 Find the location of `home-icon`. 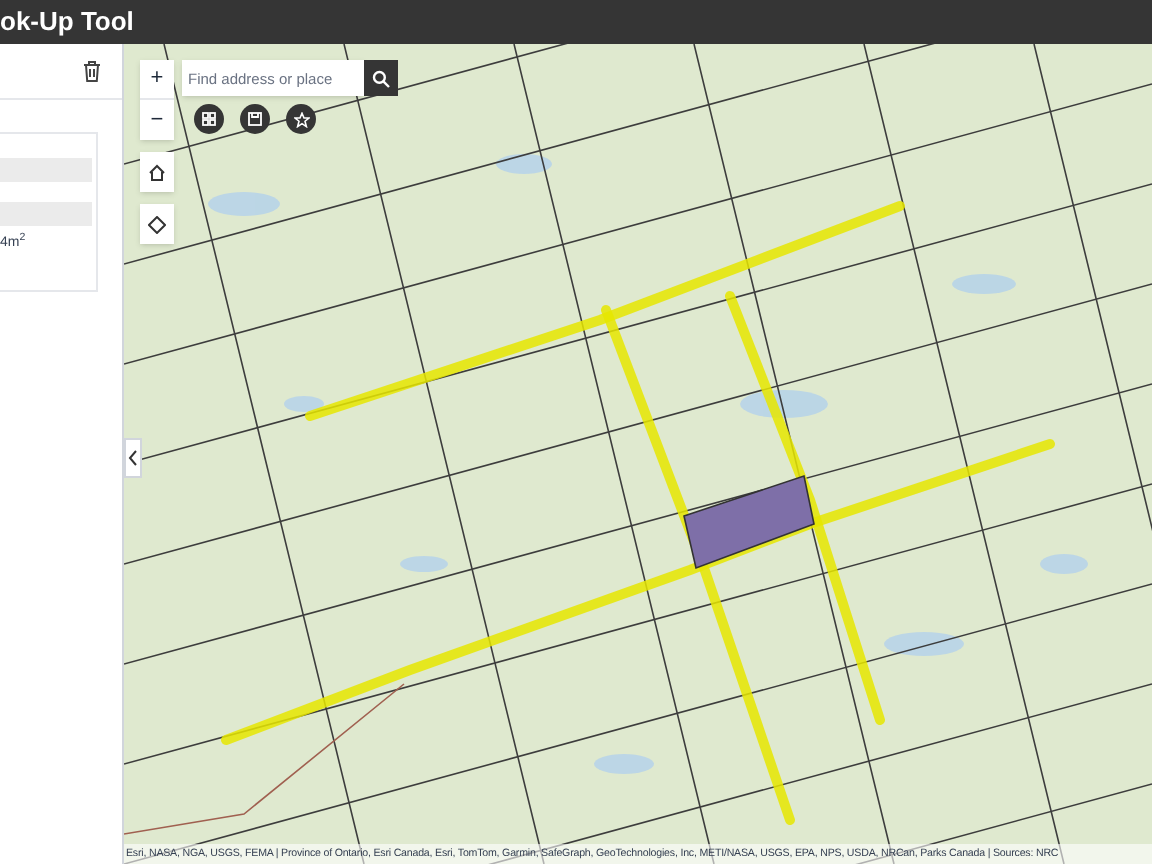

home-icon is located at coordinates (157, 172).